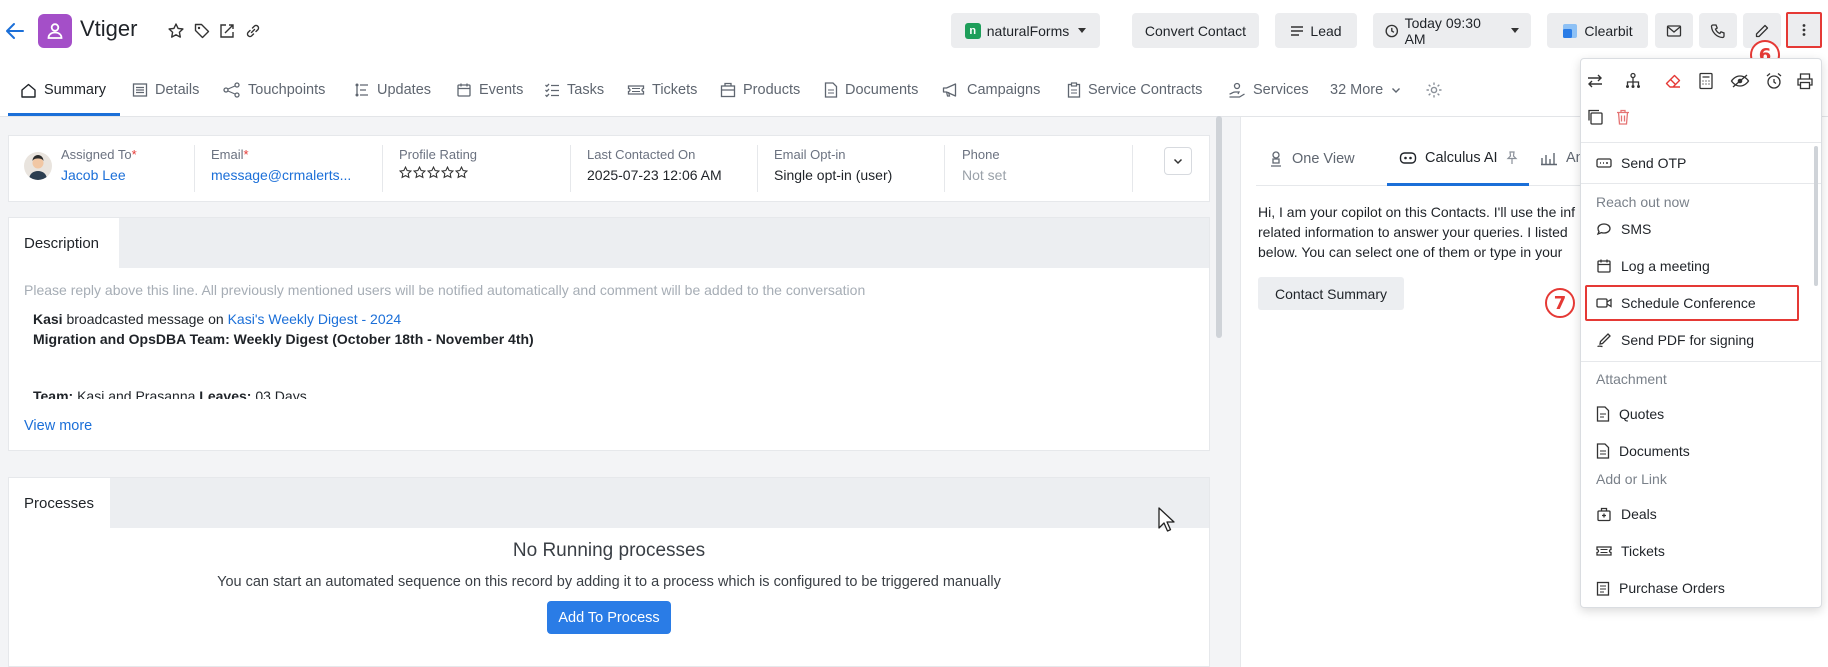 Image resolution: width=1828 pixels, height=667 pixels. Describe the element at coordinates (99, 175) in the screenshot. I see `assigned-to-value: Jacob Lee` at that location.